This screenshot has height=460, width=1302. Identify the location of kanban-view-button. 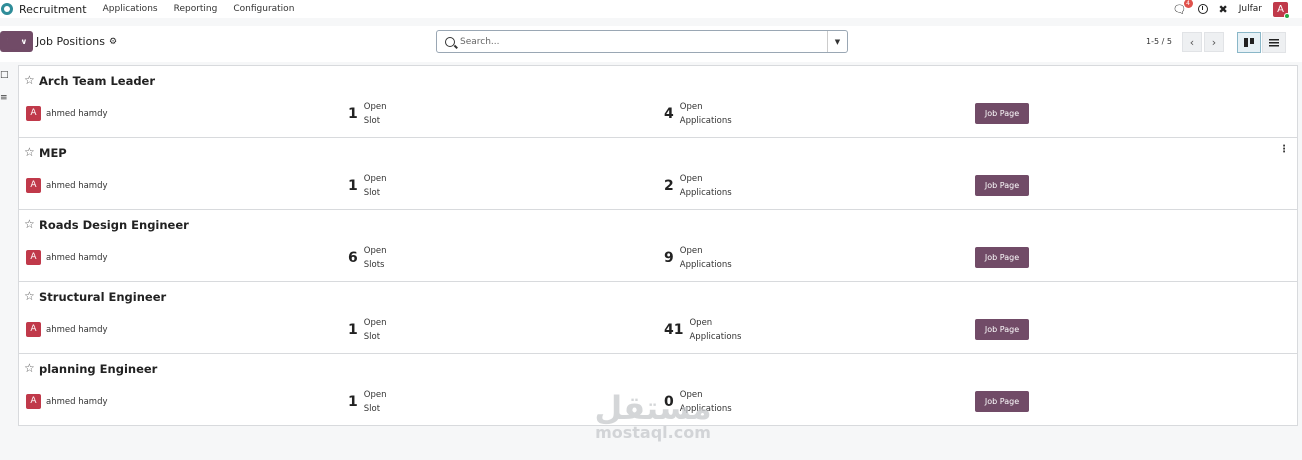
(1249, 42).